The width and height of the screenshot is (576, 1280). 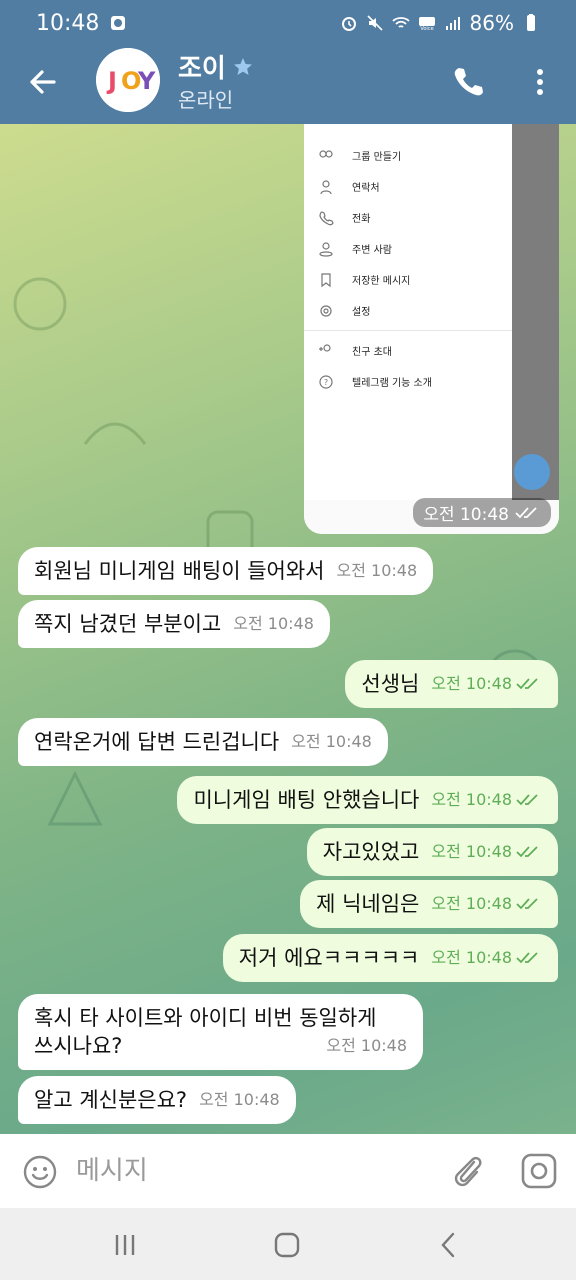 I want to click on contact-name-text: 조이, so click(x=202, y=69).